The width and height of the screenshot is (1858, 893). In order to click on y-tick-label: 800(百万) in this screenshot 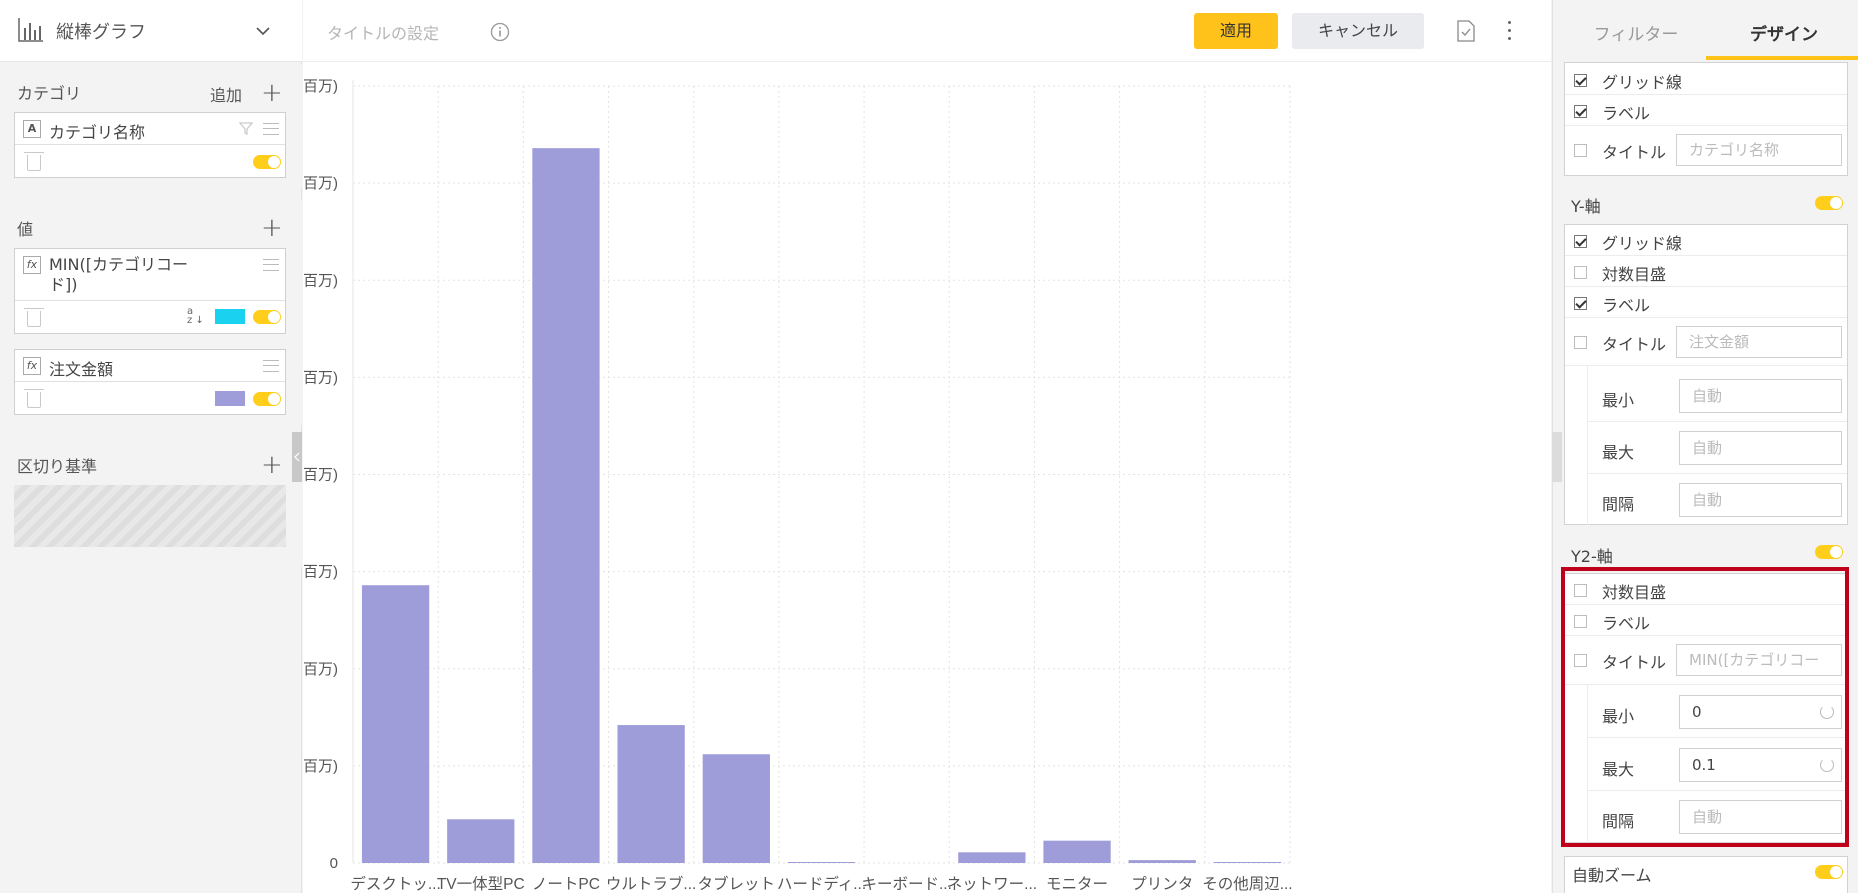, I will do `click(320, 86)`.